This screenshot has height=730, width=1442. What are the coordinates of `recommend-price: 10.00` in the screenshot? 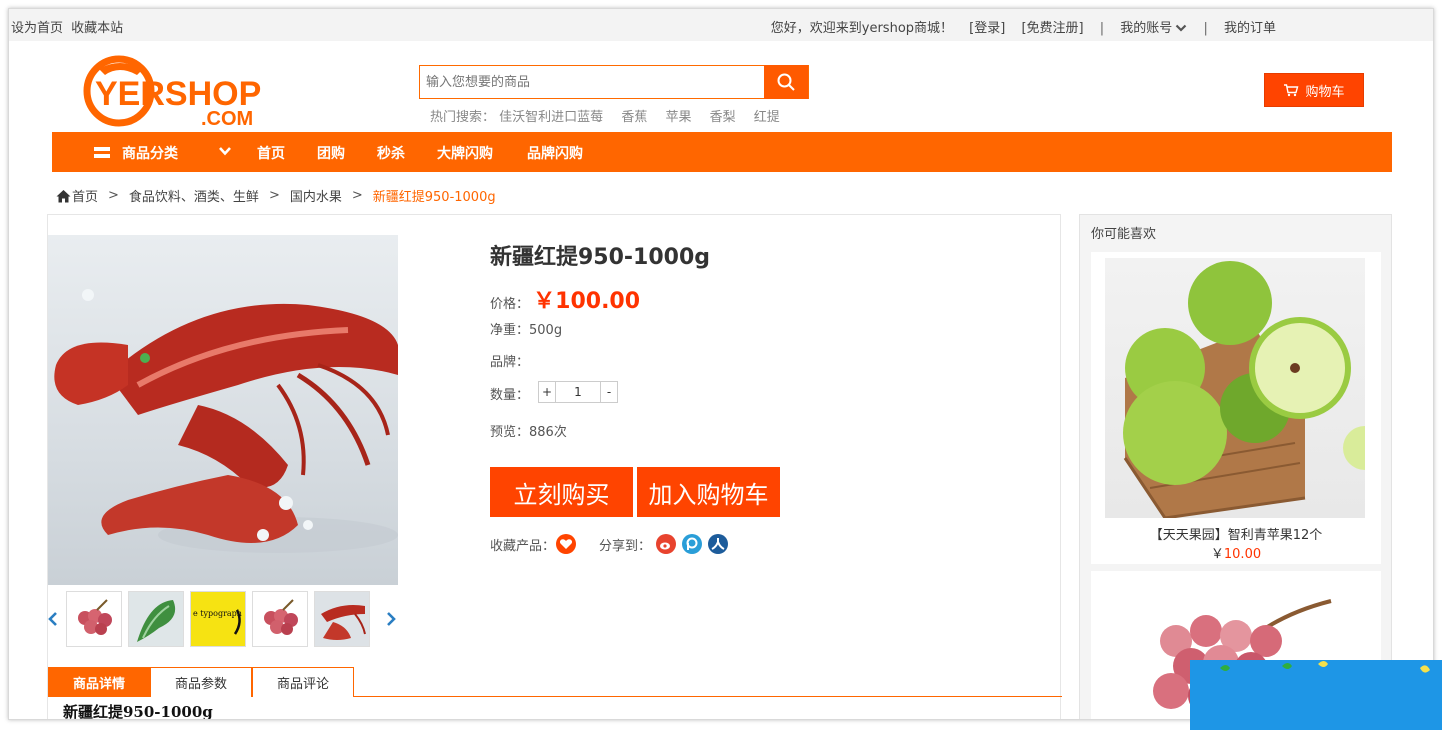 It's located at (1242, 554).